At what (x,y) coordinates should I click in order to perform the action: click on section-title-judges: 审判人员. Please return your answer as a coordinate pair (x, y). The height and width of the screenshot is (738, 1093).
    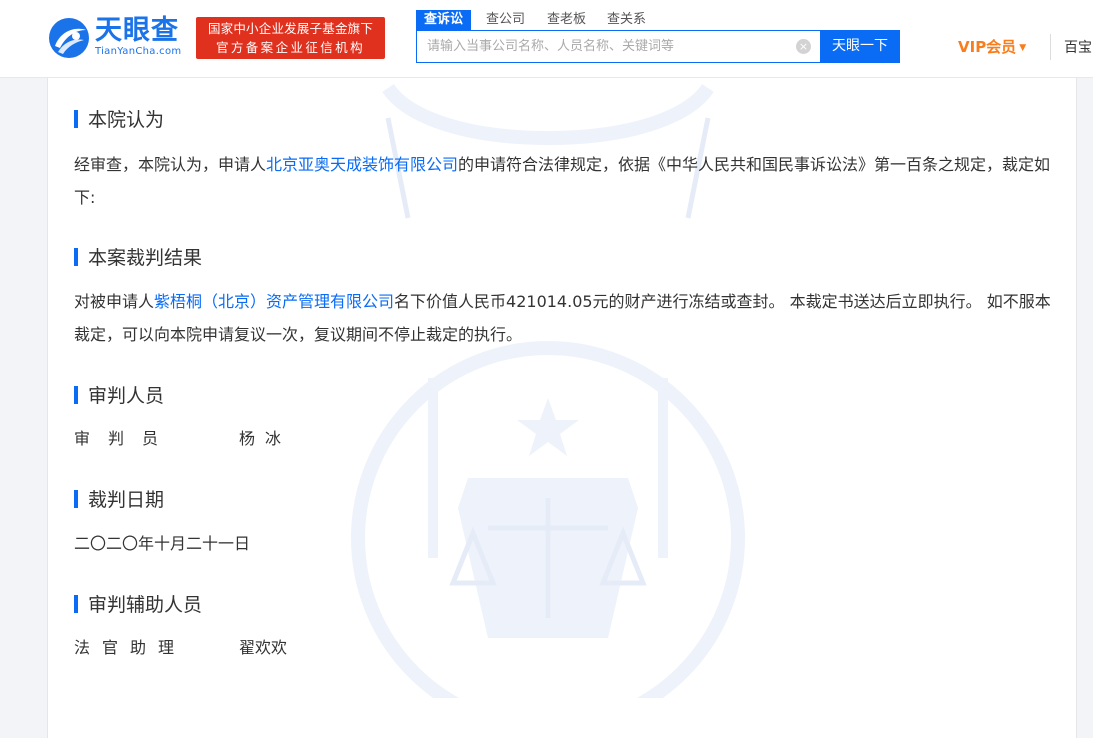
    Looking at the image, I should click on (119, 396).